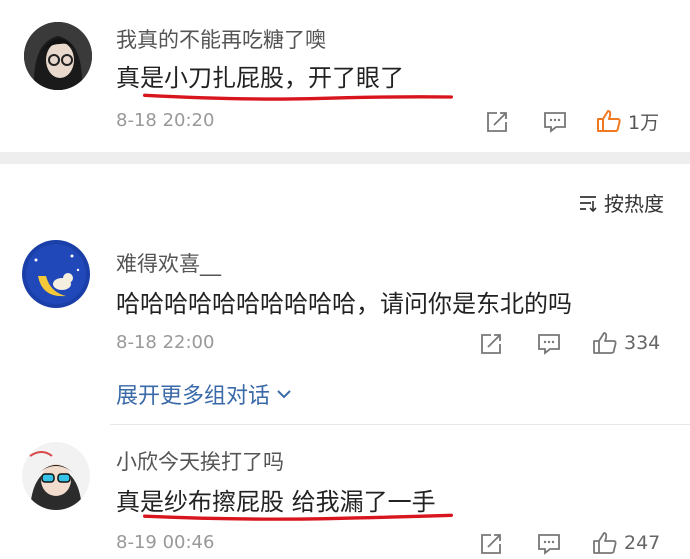 This screenshot has height=559, width=690. I want to click on comment-username: 小欣今天挨打了吗, so click(200, 461).